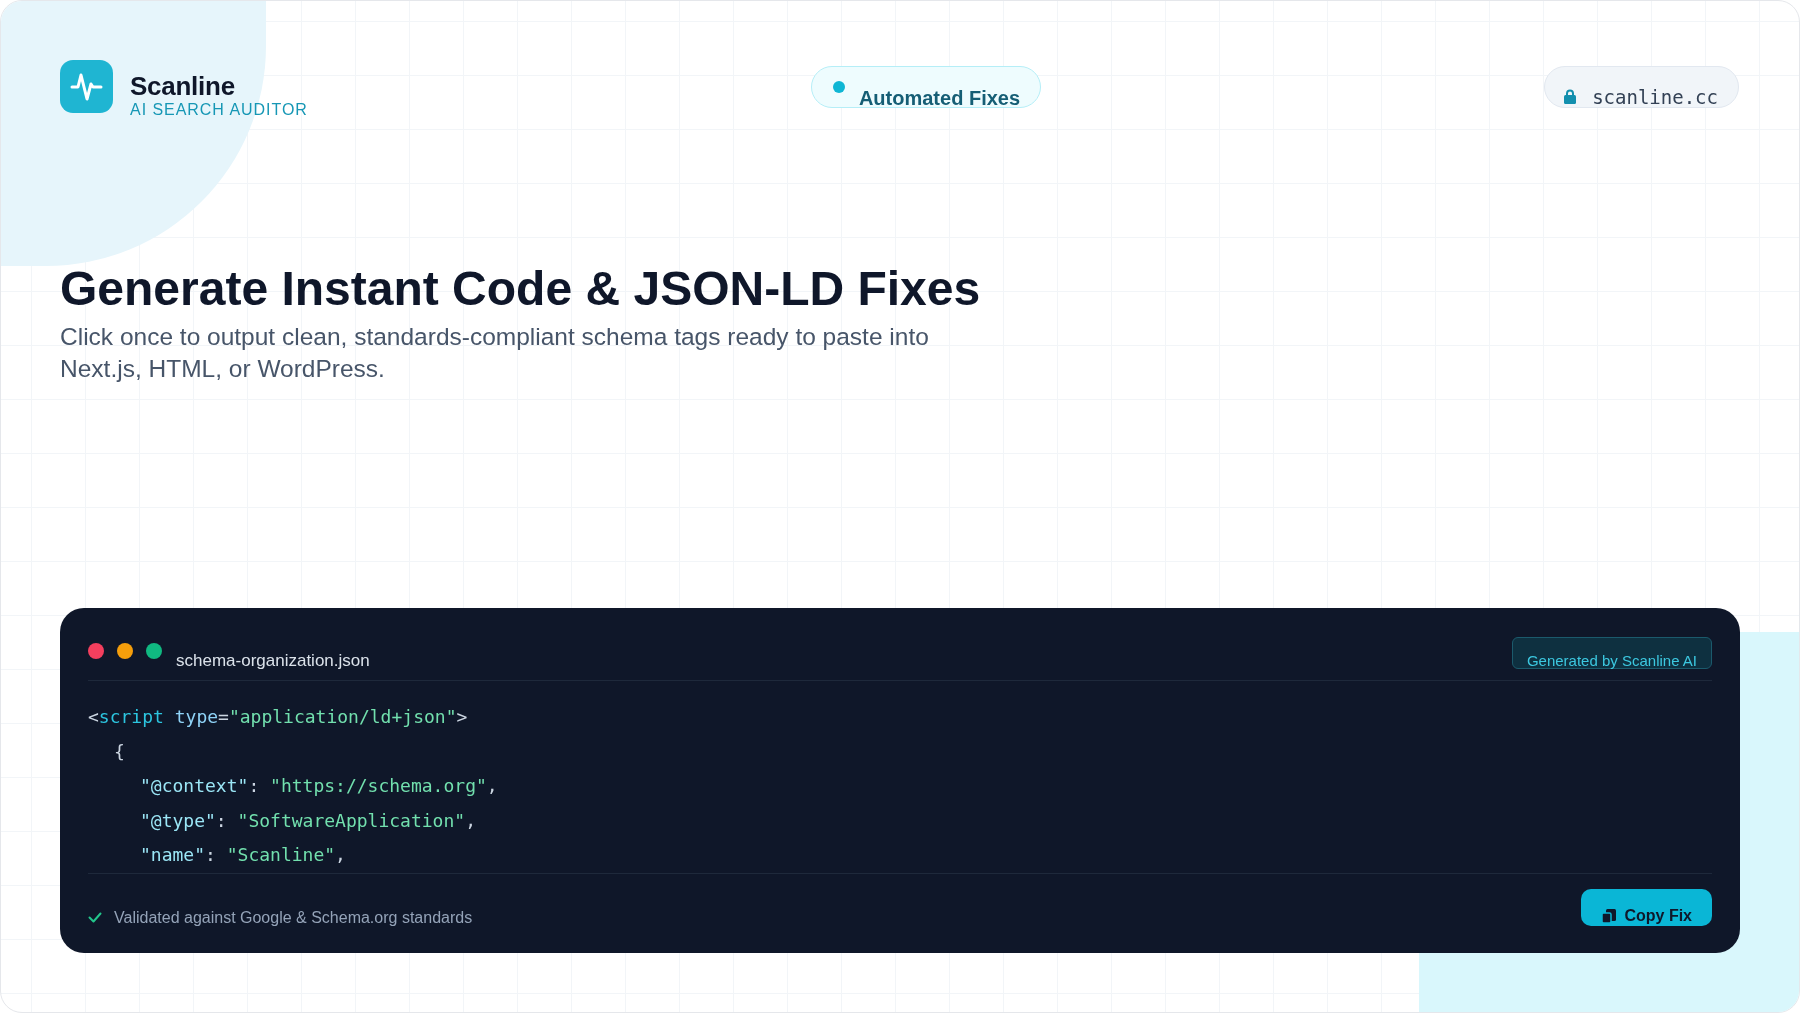 This screenshot has width=1800, height=1013. Describe the element at coordinates (1655, 97) in the screenshot. I see `domain-text: scanline.cc` at that location.